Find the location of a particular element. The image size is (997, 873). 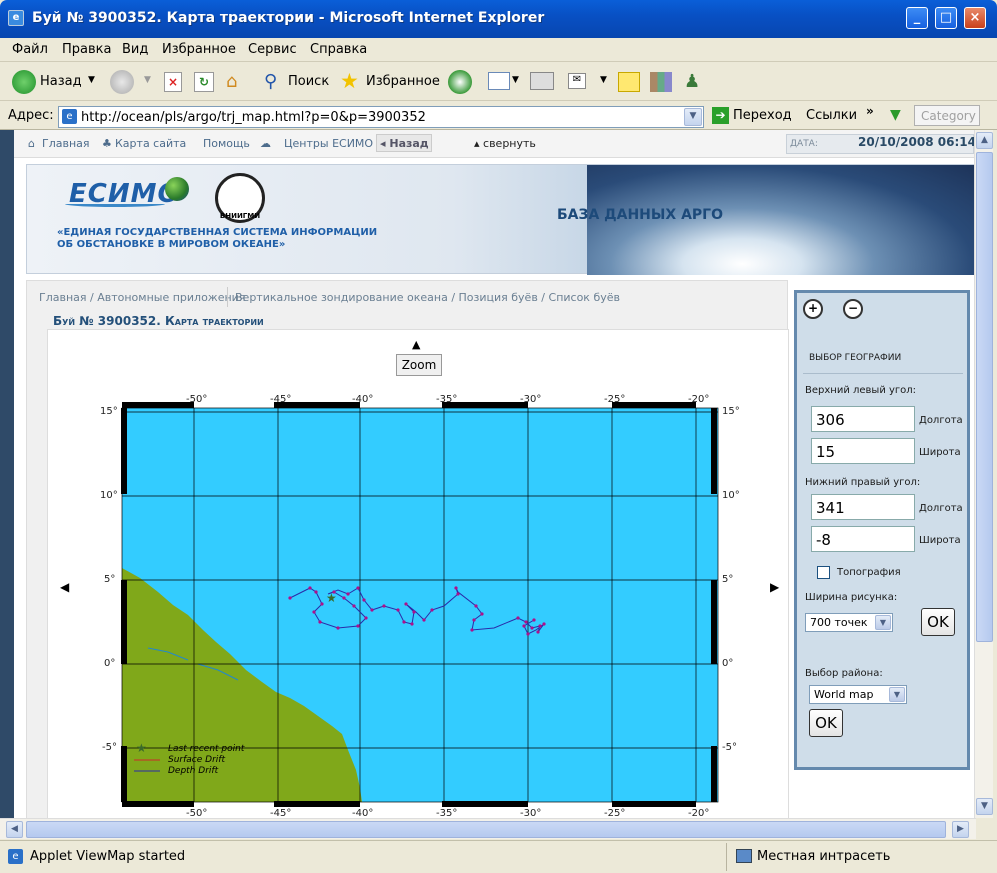

horizontal-scrollbar: ◀ ▶ is located at coordinates (488, 828).